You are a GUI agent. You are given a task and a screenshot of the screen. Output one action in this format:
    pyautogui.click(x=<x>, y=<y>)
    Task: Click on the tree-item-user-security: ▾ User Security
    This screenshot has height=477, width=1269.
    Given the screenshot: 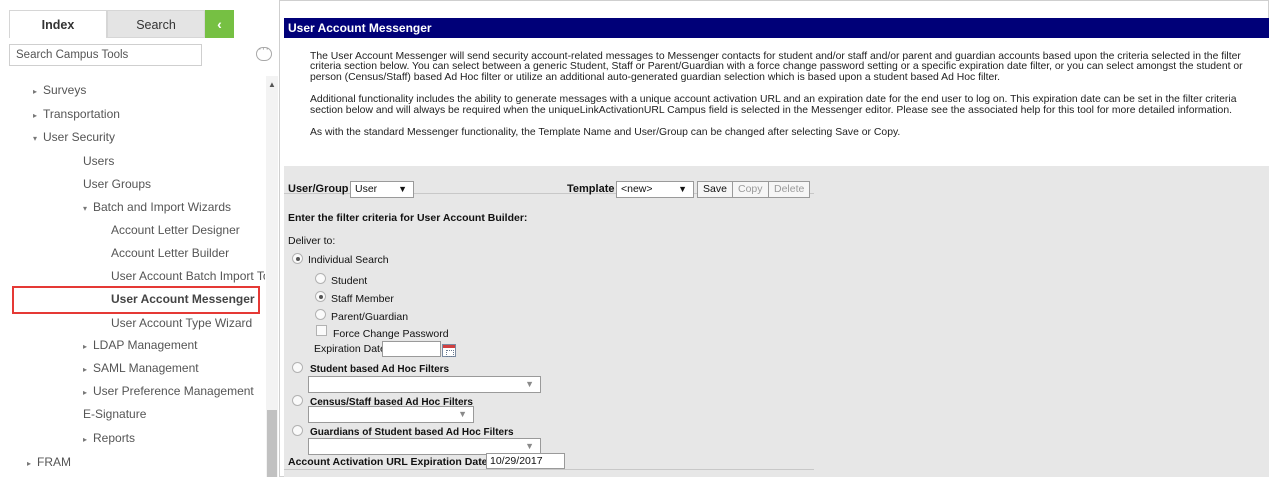 What is the action you would take?
    pyautogui.click(x=74, y=137)
    